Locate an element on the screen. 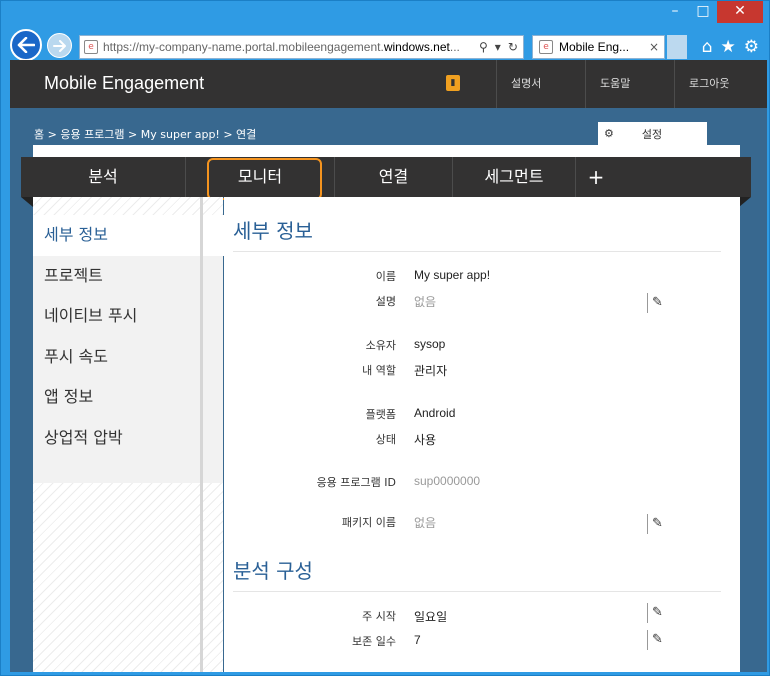 The width and height of the screenshot is (770, 676). field-status: 상태 사용 is located at coordinates (482, 438).